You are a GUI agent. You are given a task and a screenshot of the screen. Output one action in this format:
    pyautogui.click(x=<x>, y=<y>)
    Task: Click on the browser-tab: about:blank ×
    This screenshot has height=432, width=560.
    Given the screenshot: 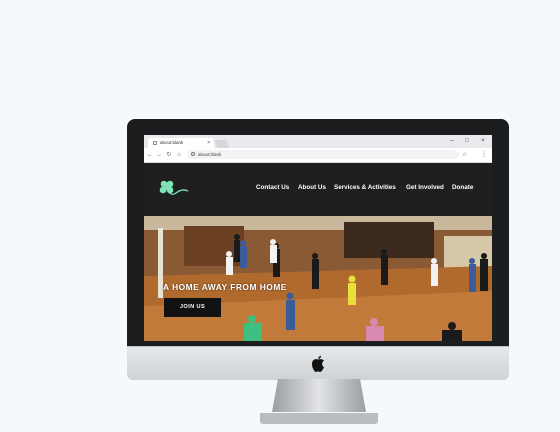 What is the action you would take?
    pyautogui.click(x=181, y=143)
    